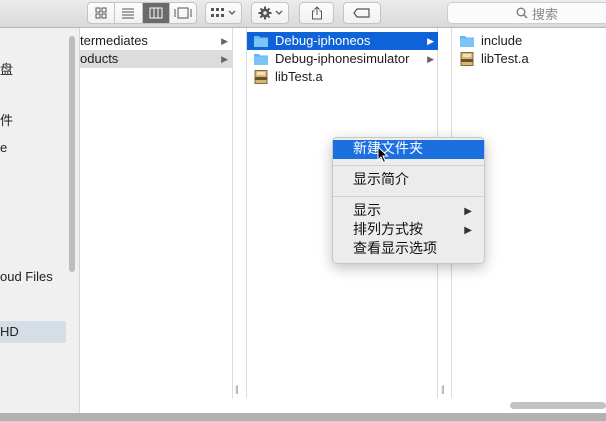 The image size is (606, 421). I want to click on context-menu: 新建文件夹 显示简介 显示 ▶ 排列方式按 ▶ 查看显示选项, so click(408, 200).